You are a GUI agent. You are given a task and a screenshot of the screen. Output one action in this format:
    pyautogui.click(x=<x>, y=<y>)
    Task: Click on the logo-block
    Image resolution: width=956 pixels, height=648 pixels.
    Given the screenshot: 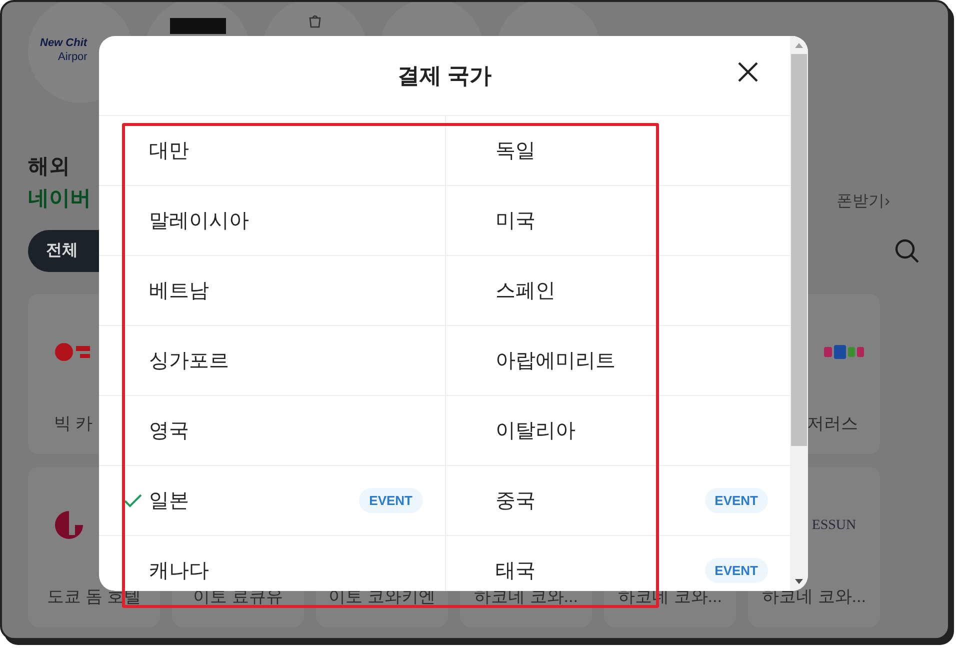 What is the action you would take?
    pyautogui.click(x=198, y=26)
    